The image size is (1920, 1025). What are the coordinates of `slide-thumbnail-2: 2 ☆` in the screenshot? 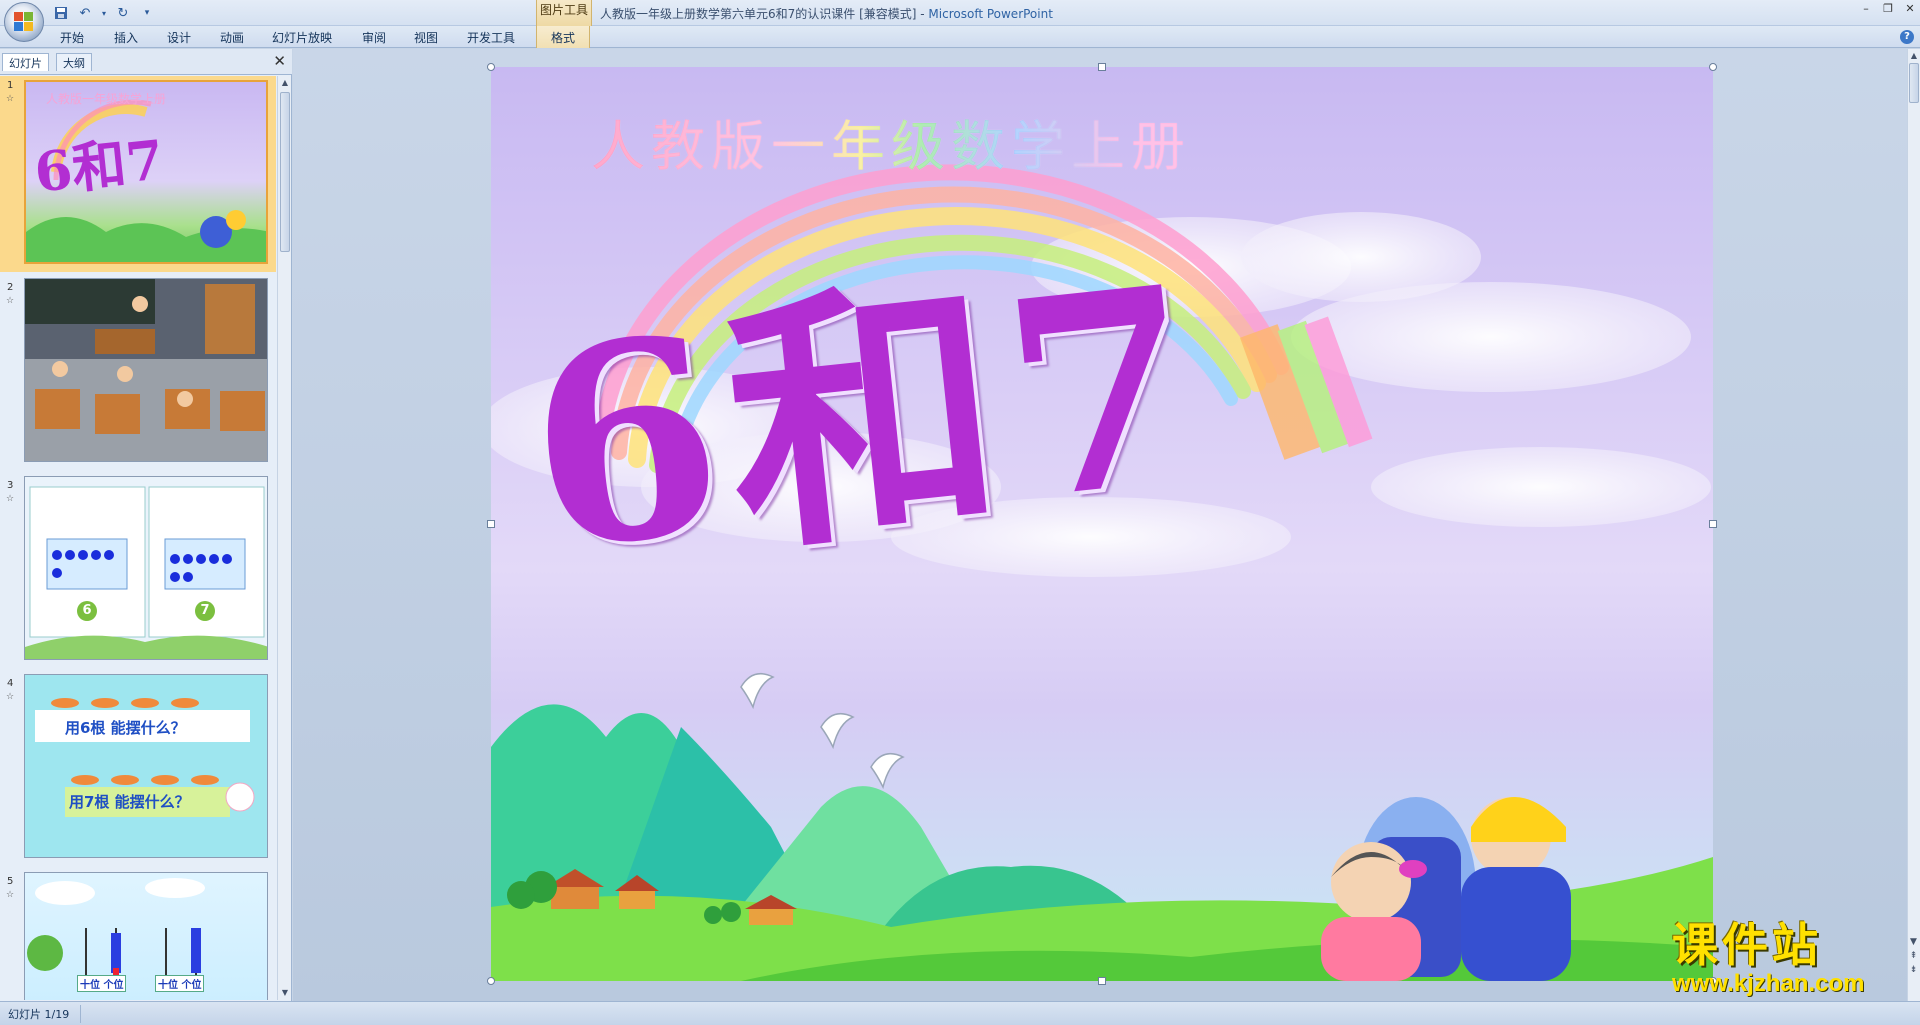 It's located at (138, 372).